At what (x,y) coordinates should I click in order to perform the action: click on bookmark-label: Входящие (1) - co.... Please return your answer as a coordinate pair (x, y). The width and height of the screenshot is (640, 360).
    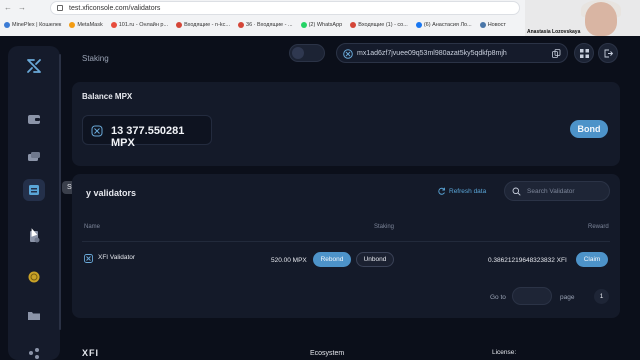
    Looking at the image, I should click on (383, 25).